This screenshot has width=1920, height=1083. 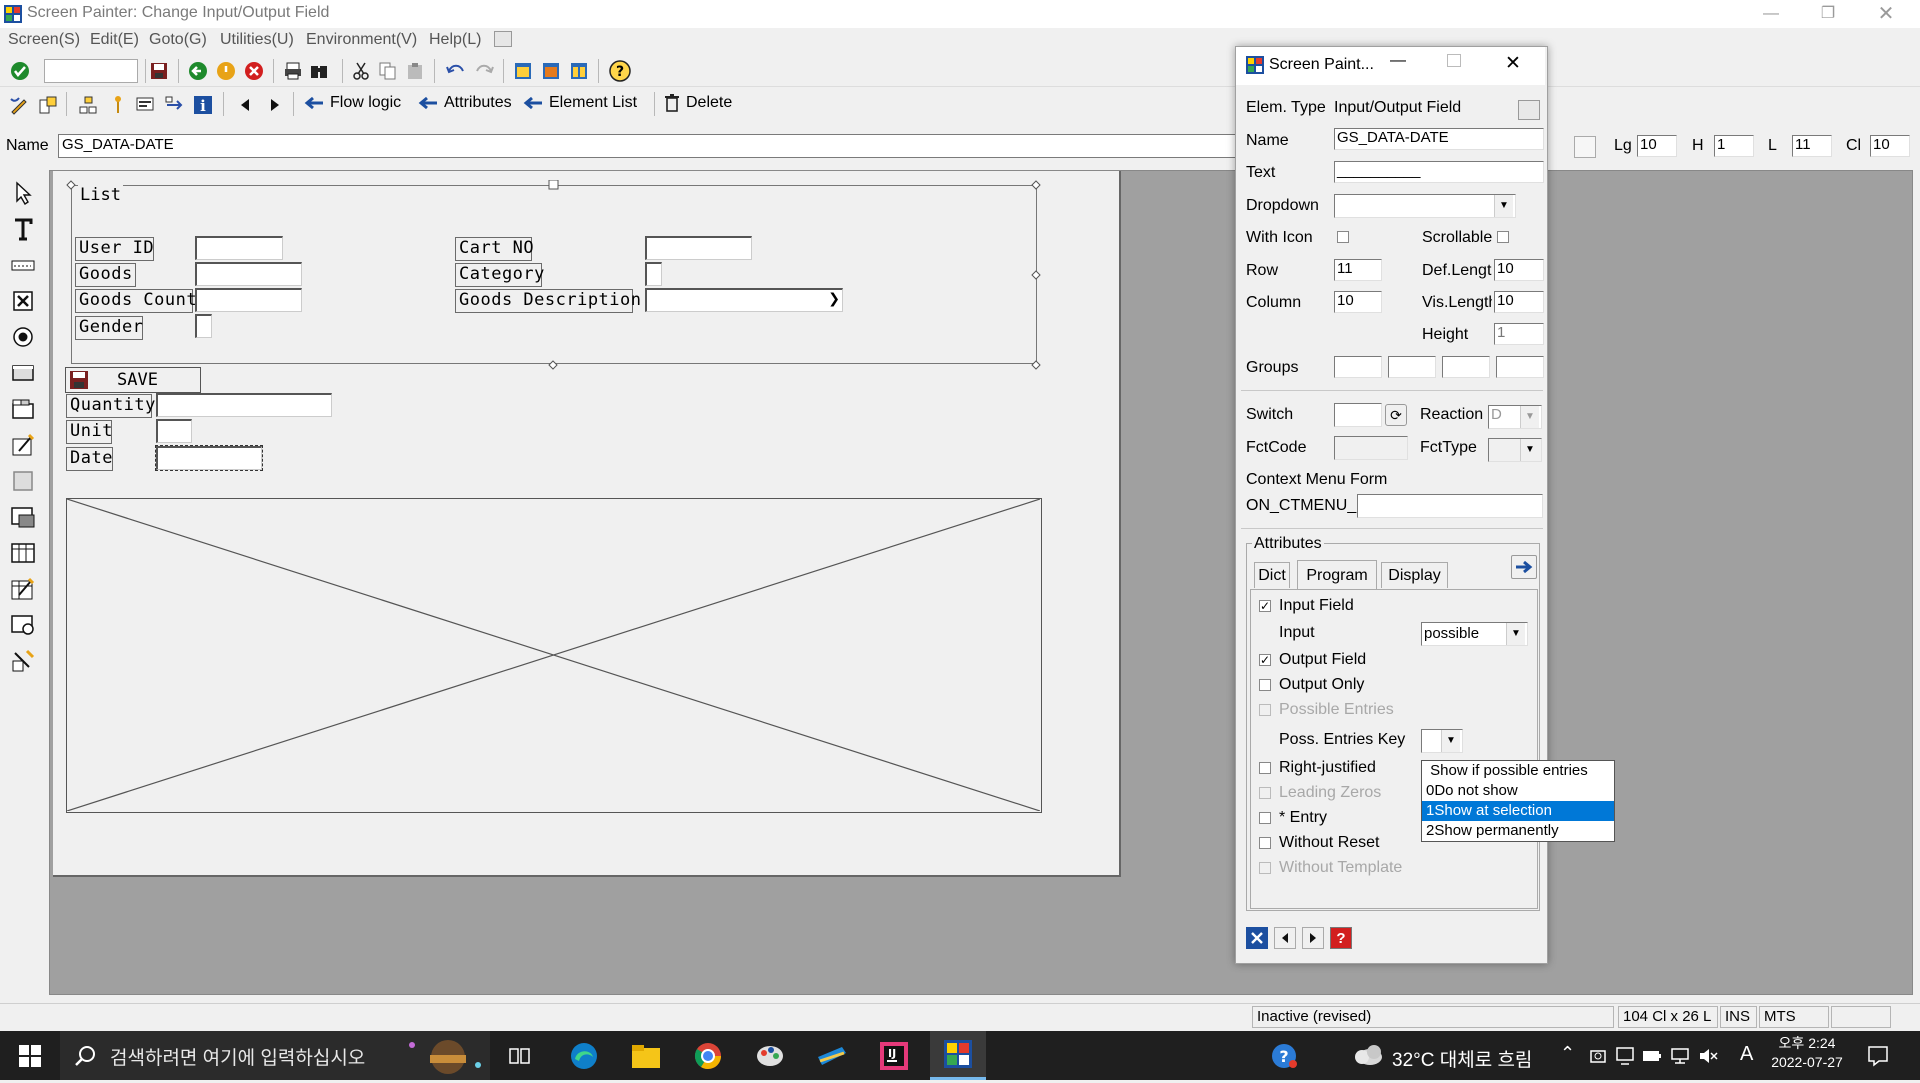 I want to click on next-icon, so click(x=275, y=105).